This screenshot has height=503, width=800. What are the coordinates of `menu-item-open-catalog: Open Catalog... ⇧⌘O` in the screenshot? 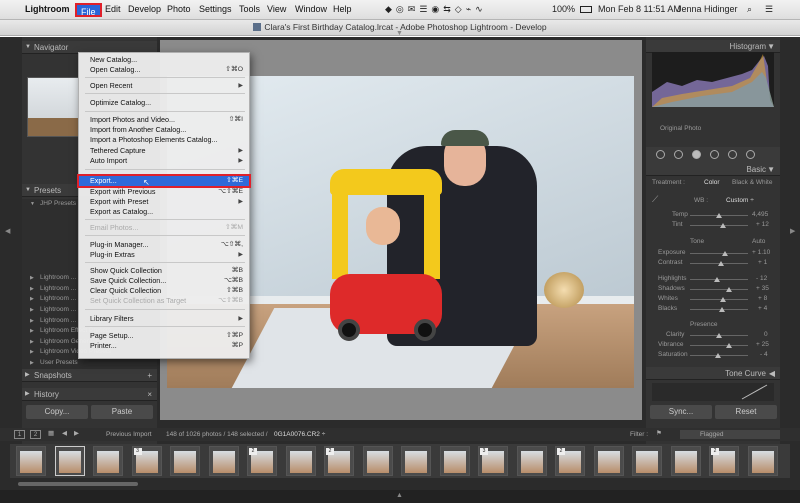 It's located at (164, 70).